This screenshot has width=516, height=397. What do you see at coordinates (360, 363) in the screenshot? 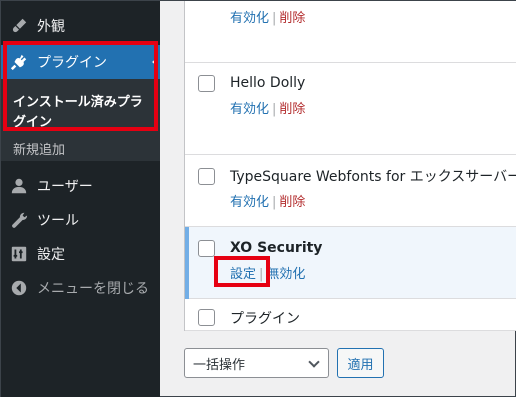
I see `apply-button: 適用` at bounding box center [360, 363].